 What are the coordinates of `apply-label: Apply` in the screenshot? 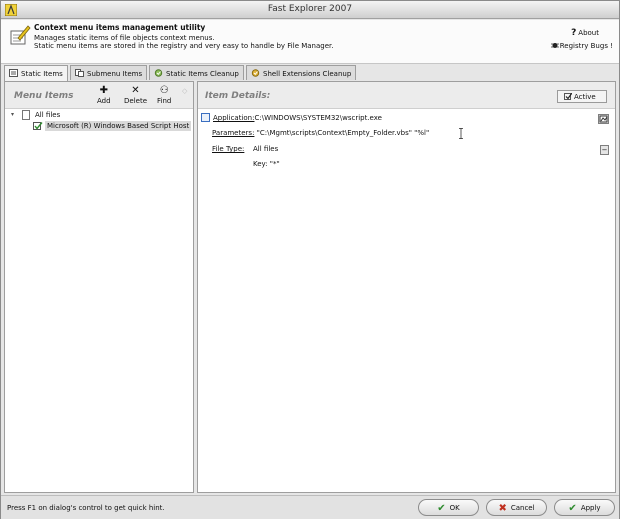 It's located at (590, 508).